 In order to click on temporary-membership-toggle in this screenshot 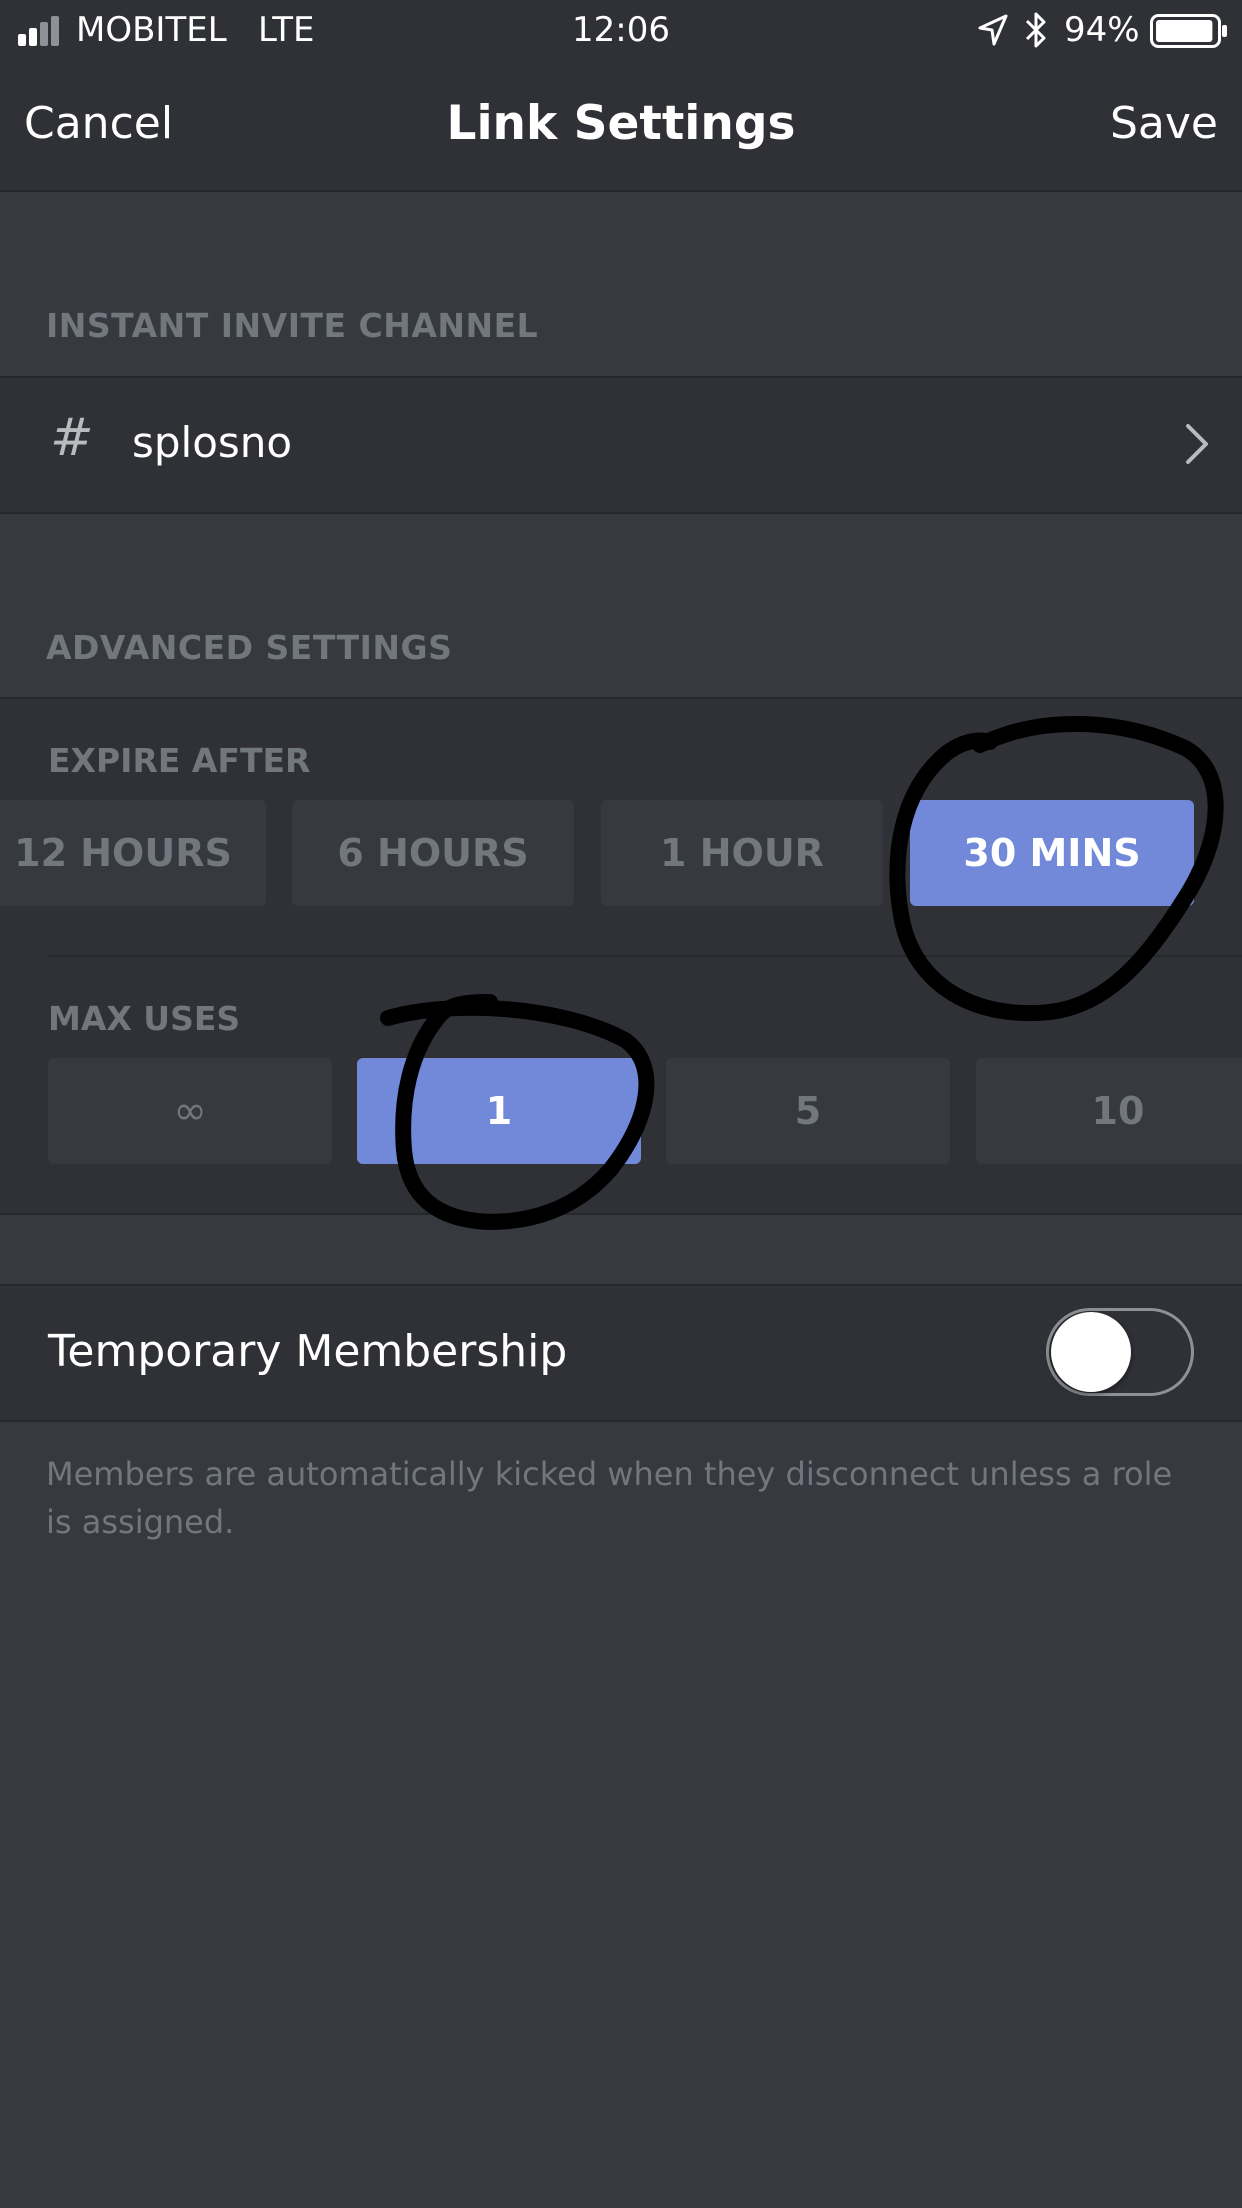, I will do `click(1120, 1352)`.